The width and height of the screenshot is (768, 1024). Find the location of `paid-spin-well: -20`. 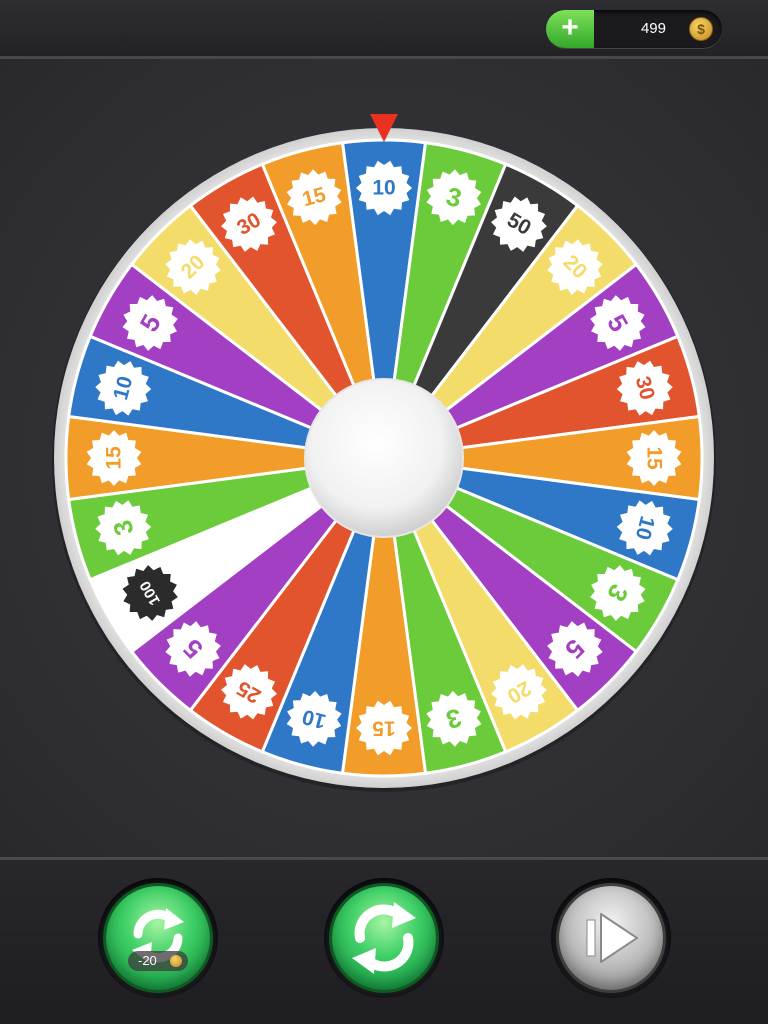

paid-spin-well: -20 is located at coordinates (158, 938).